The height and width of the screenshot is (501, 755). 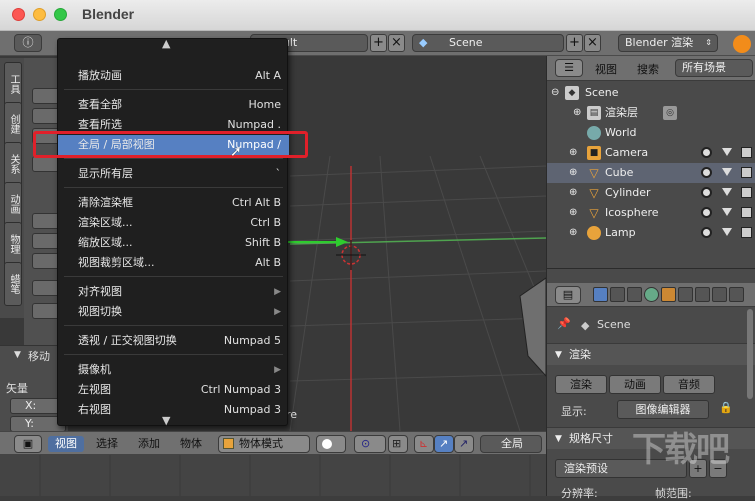 I want to click on menu-item-zoom-border: 缩放区域... Shift B, so click(x=173, y=243).